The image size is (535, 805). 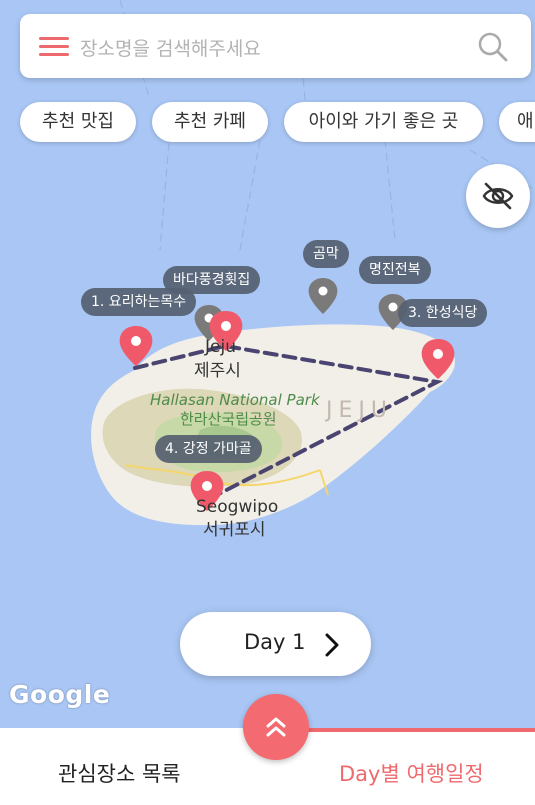 I want to click on place-label-3: 3. 한성식당, so click(x=443, y=313).